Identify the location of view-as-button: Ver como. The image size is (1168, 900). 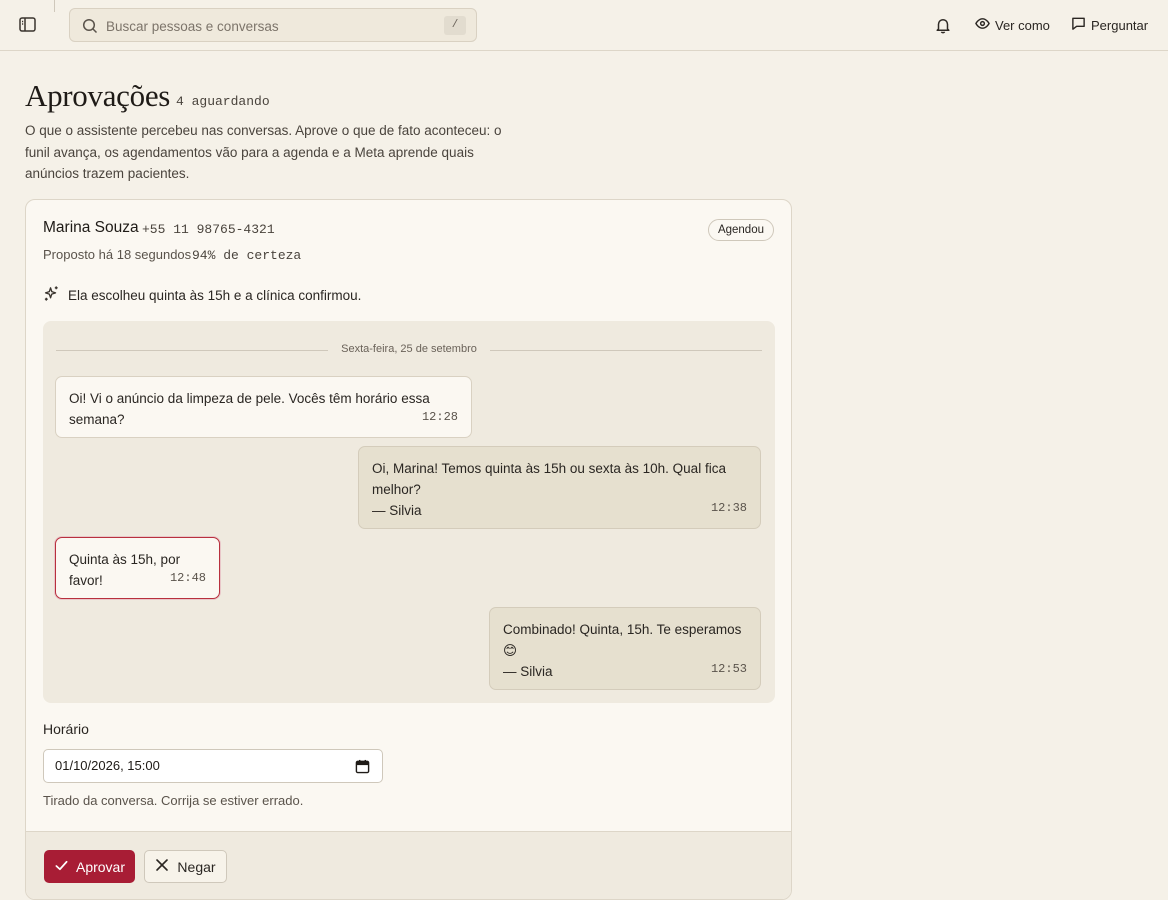
(1012, 25).